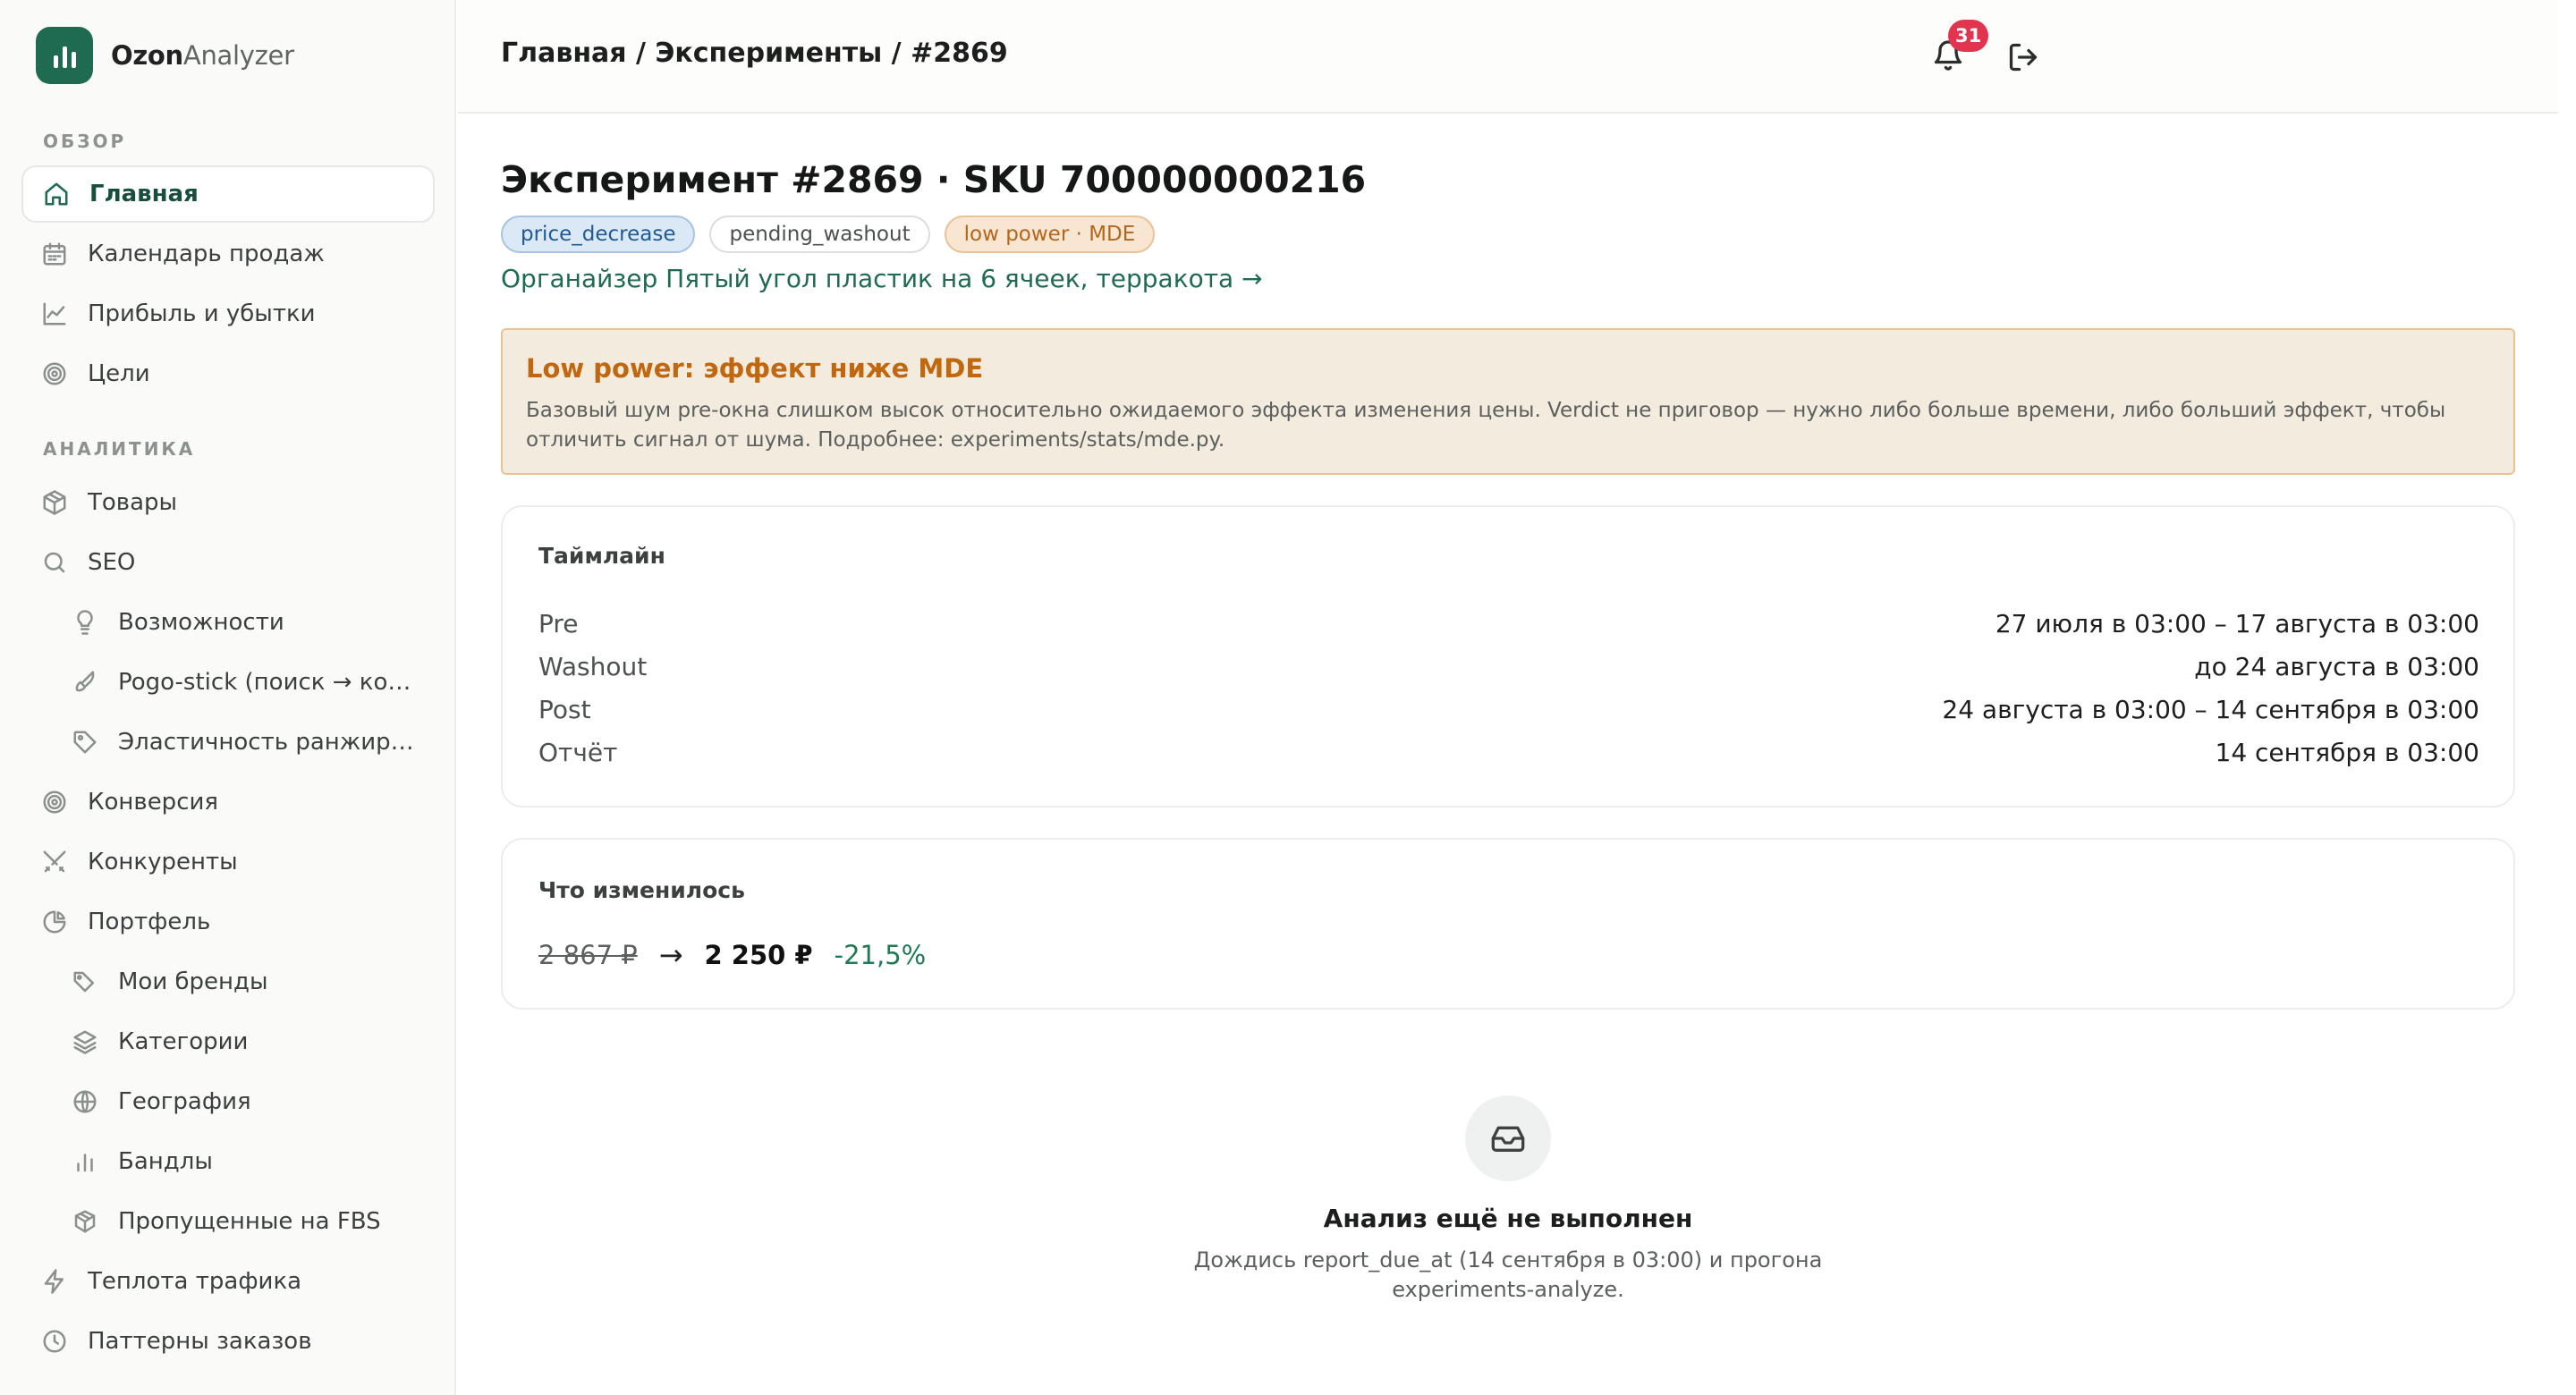 This screenshot has width=2576, height=1395. Describe the element at coordinates (149, 922) in the screenshot. I see `sidebar-item-label: Портфель` at that location.